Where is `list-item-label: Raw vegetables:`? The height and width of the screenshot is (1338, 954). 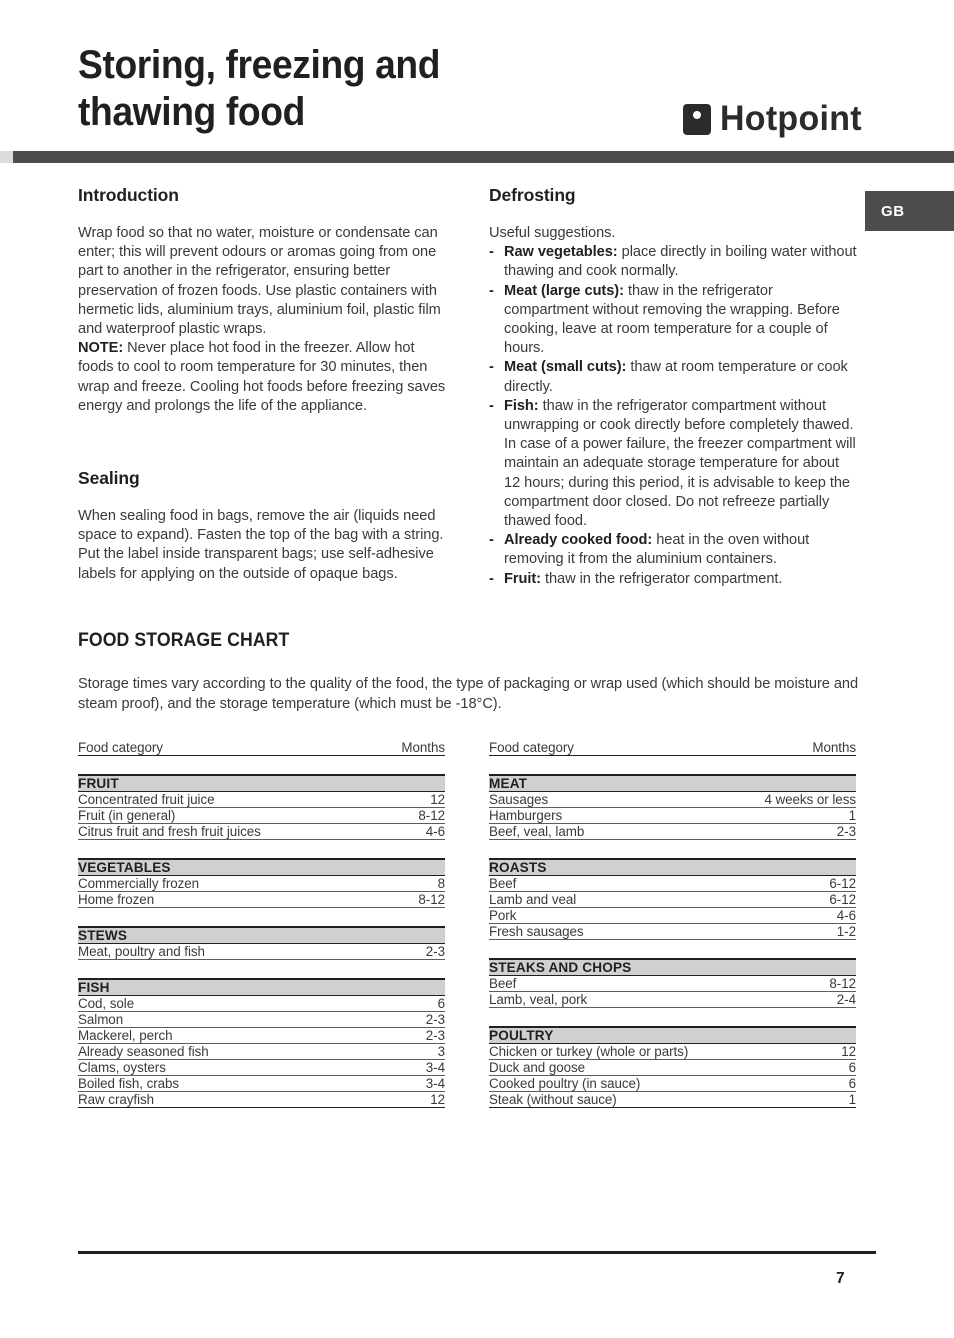
list-item-label: Raw vegetables: is located at coordinates (561, 252).